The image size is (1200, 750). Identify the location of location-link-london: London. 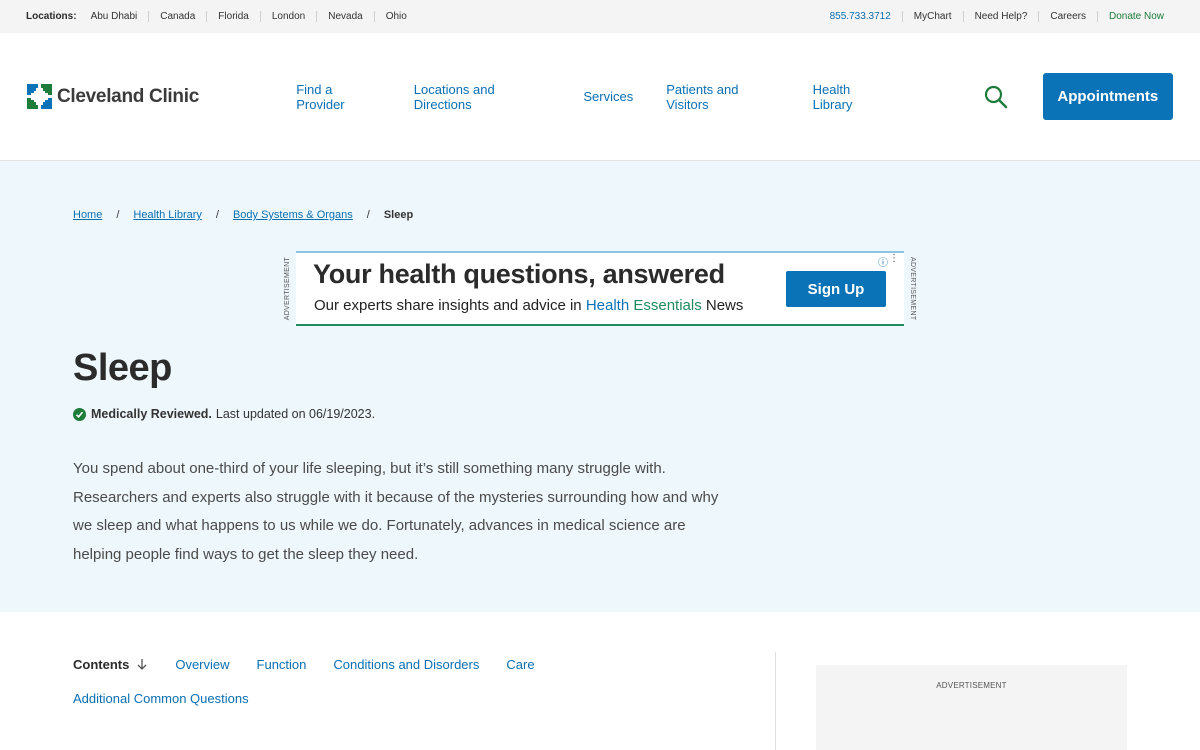
(287, 16).